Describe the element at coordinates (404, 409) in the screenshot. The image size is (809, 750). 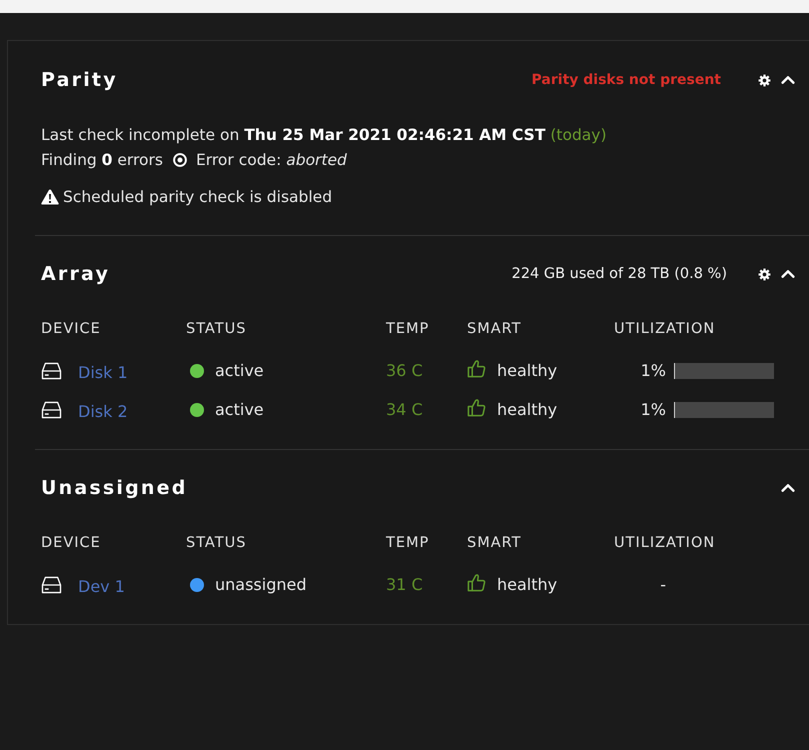
I see `temperature-text: 34 C` at that location.